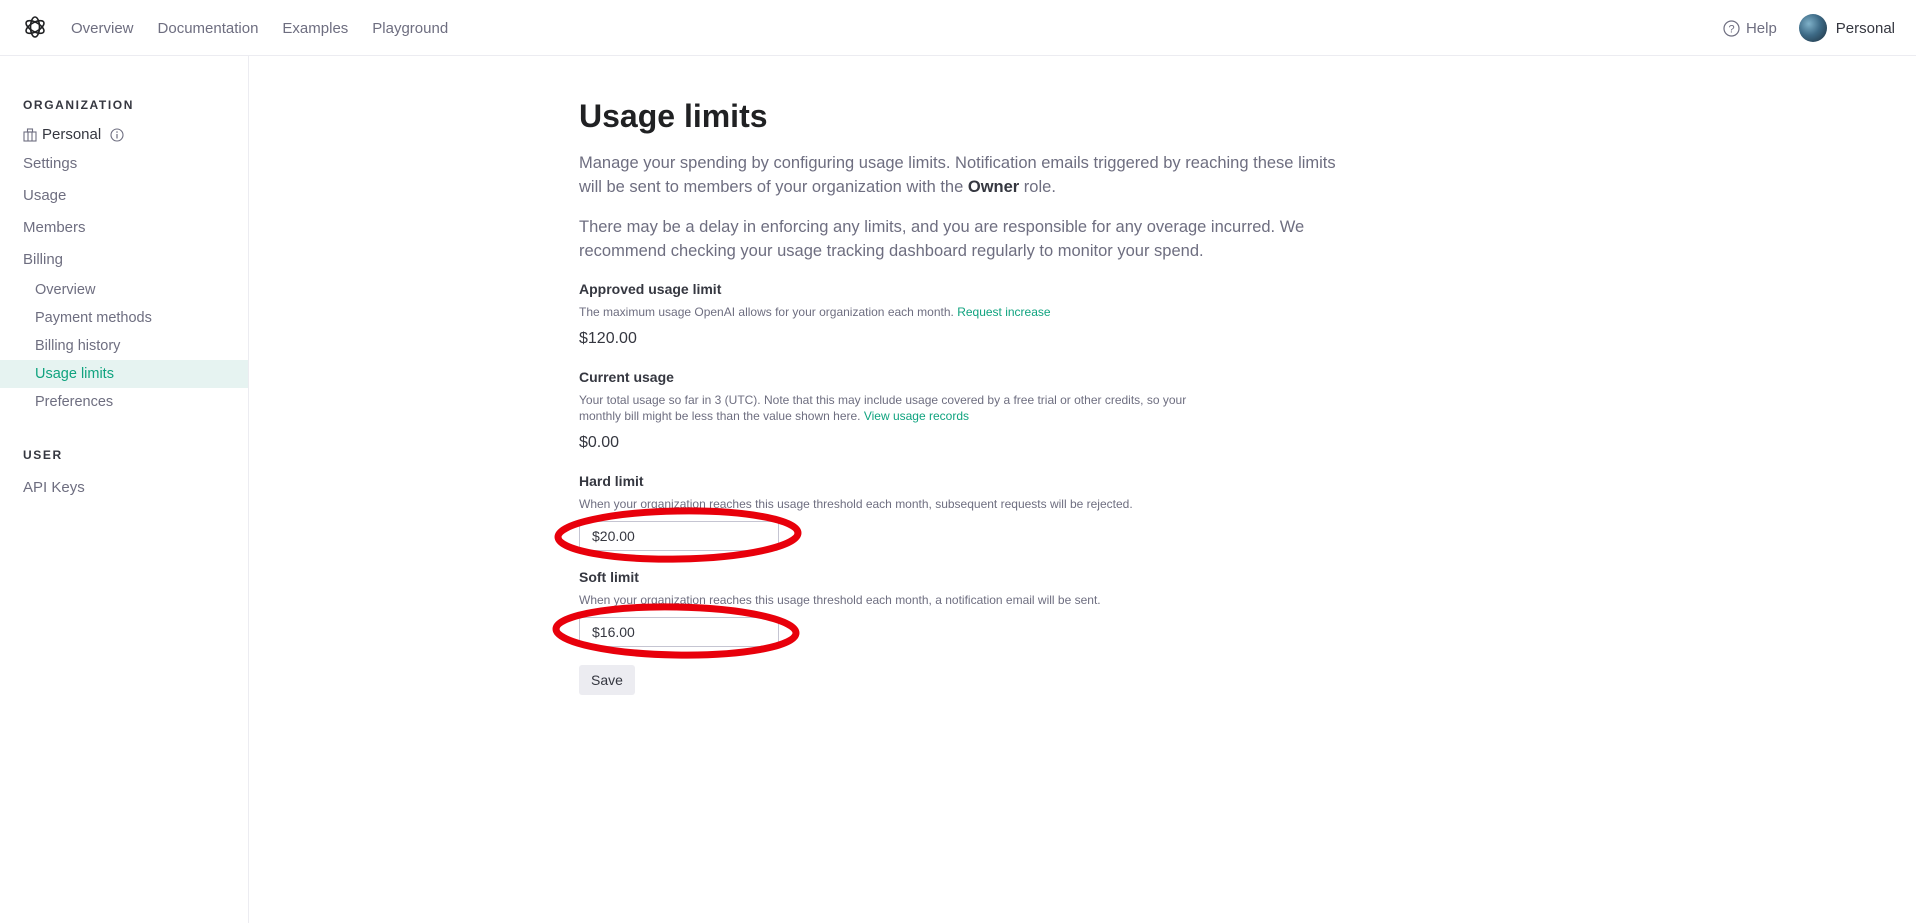 The width and height of the screenshot is (1916, 923). What do you see at coordinates (679, 632) in the screenshot?
I see `soft-limit-input` at bounding box center [679, 632].